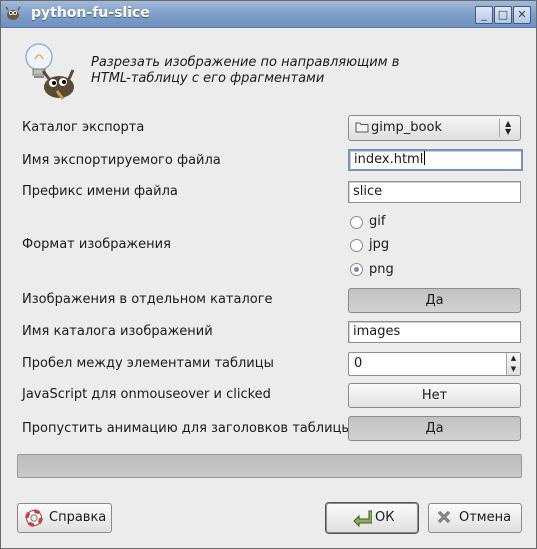  I want to click on maximize-button: □, so click(503, 15).